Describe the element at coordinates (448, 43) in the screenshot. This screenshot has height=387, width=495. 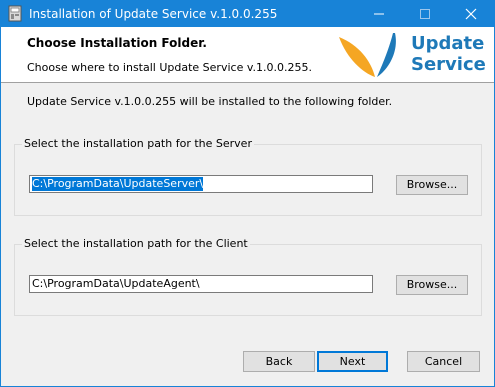
I see `logo-text-line1: Update` at that location.